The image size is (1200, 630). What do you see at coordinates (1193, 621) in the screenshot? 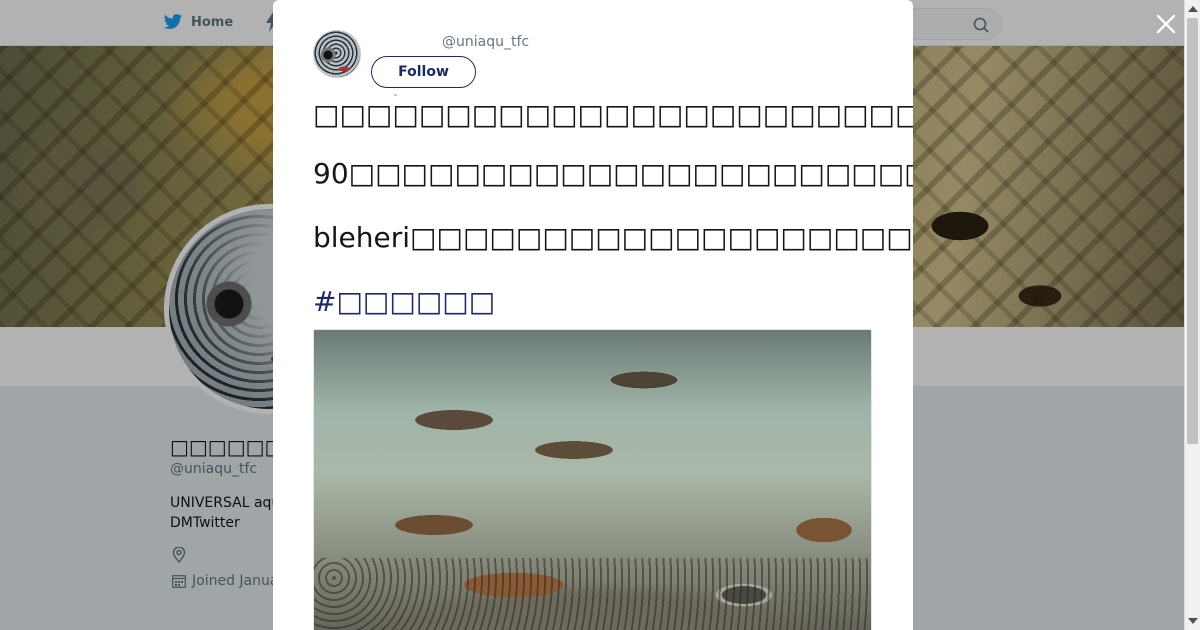
I see `scroll-down-arrow` at bounding box center [1193, 621].